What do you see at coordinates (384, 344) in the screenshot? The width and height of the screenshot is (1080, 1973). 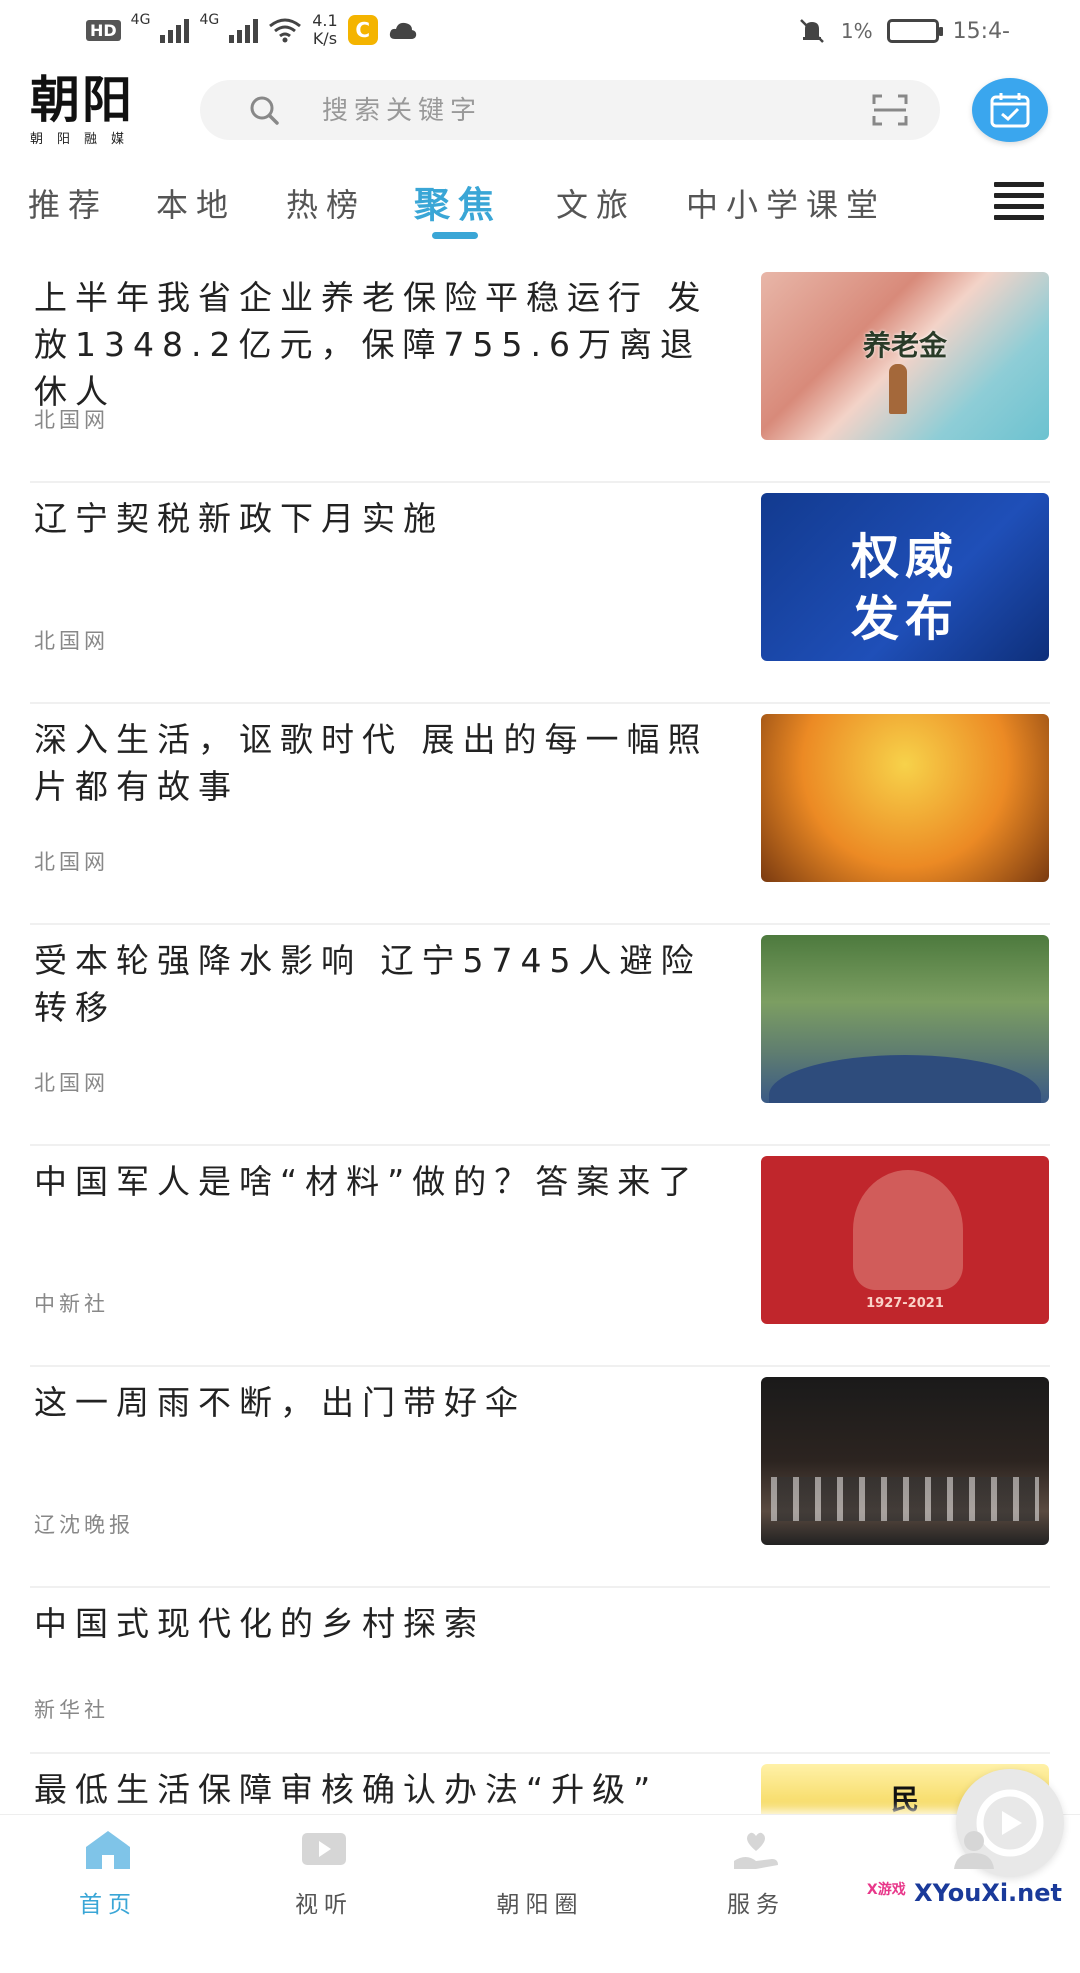 I see `news-title: 上半年我省企业养老保险平稳运行 发放1348.2亿元，保障755.6万离退休人` at bounding box center [384, 344].